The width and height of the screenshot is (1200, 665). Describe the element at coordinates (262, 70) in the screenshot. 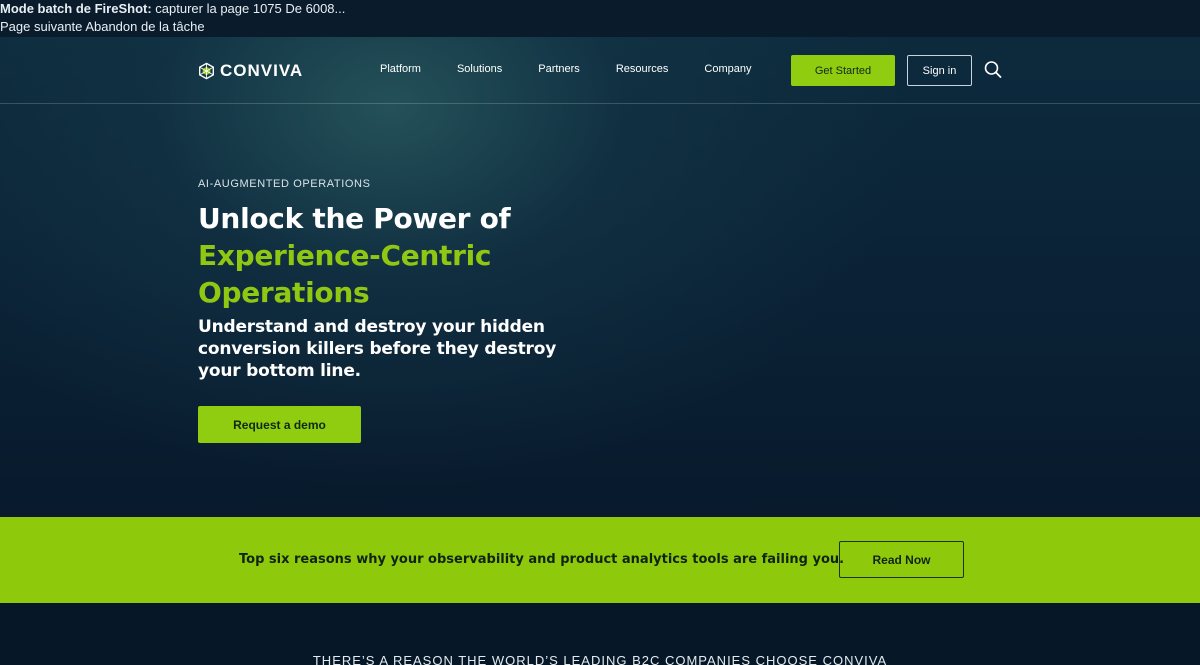

I see `logo-text: CONVIVA` at that location.